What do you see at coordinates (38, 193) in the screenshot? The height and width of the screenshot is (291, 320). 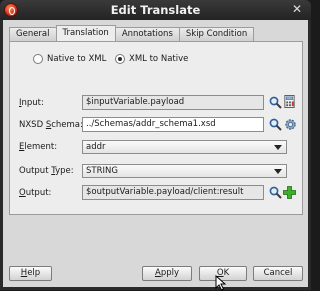 I see `output-label-post: utput:` at bounding box center [38, 193].